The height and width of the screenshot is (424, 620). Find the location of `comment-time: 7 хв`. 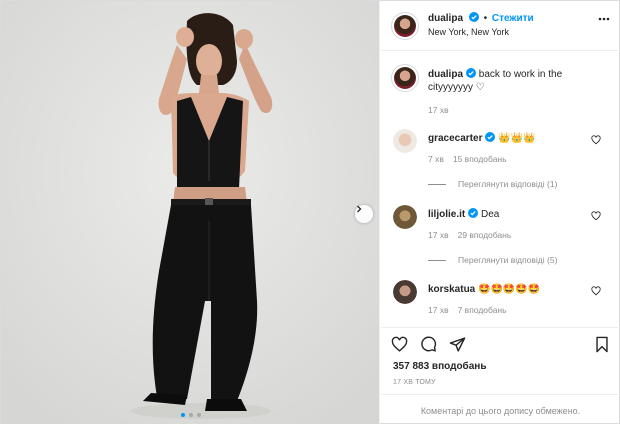

comment-time: 7 хв is located at coordinates (436, 159).